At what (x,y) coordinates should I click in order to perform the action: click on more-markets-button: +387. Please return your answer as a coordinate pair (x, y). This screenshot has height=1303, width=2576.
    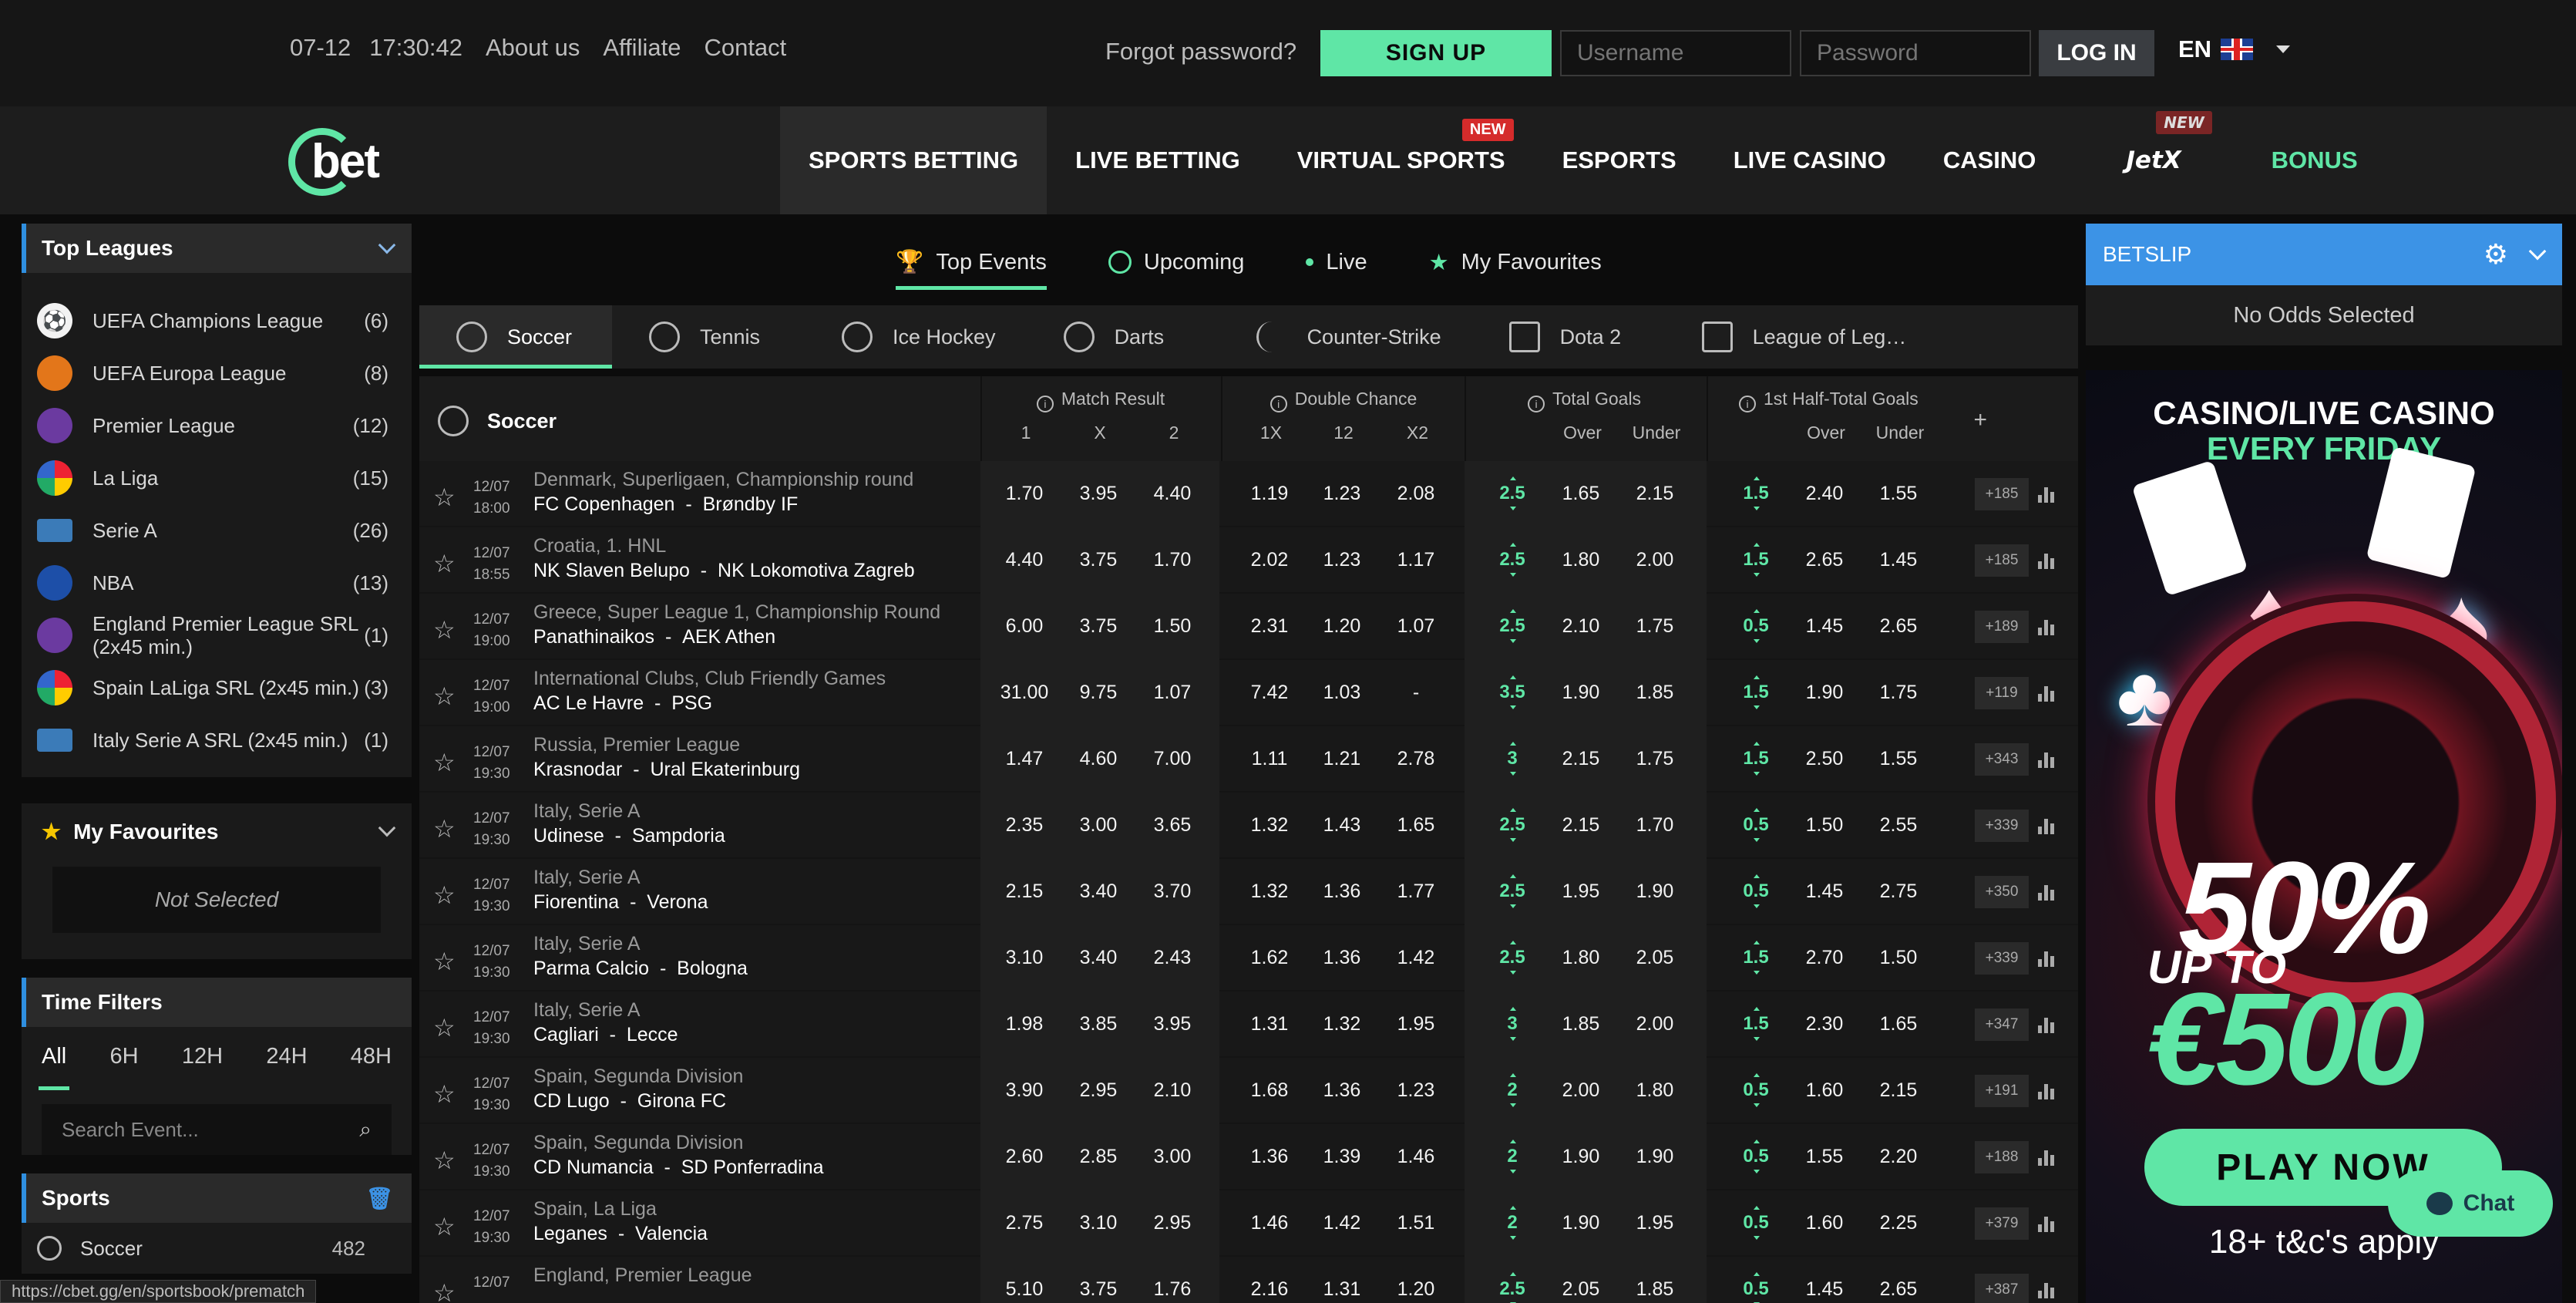
    Looking at the image, I should click on (2002, 1288).